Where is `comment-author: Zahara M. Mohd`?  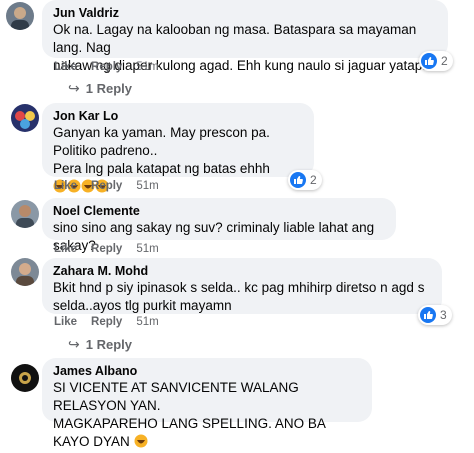 comment-author: Zahara M. Mohd is located at coordinates (242, 271).